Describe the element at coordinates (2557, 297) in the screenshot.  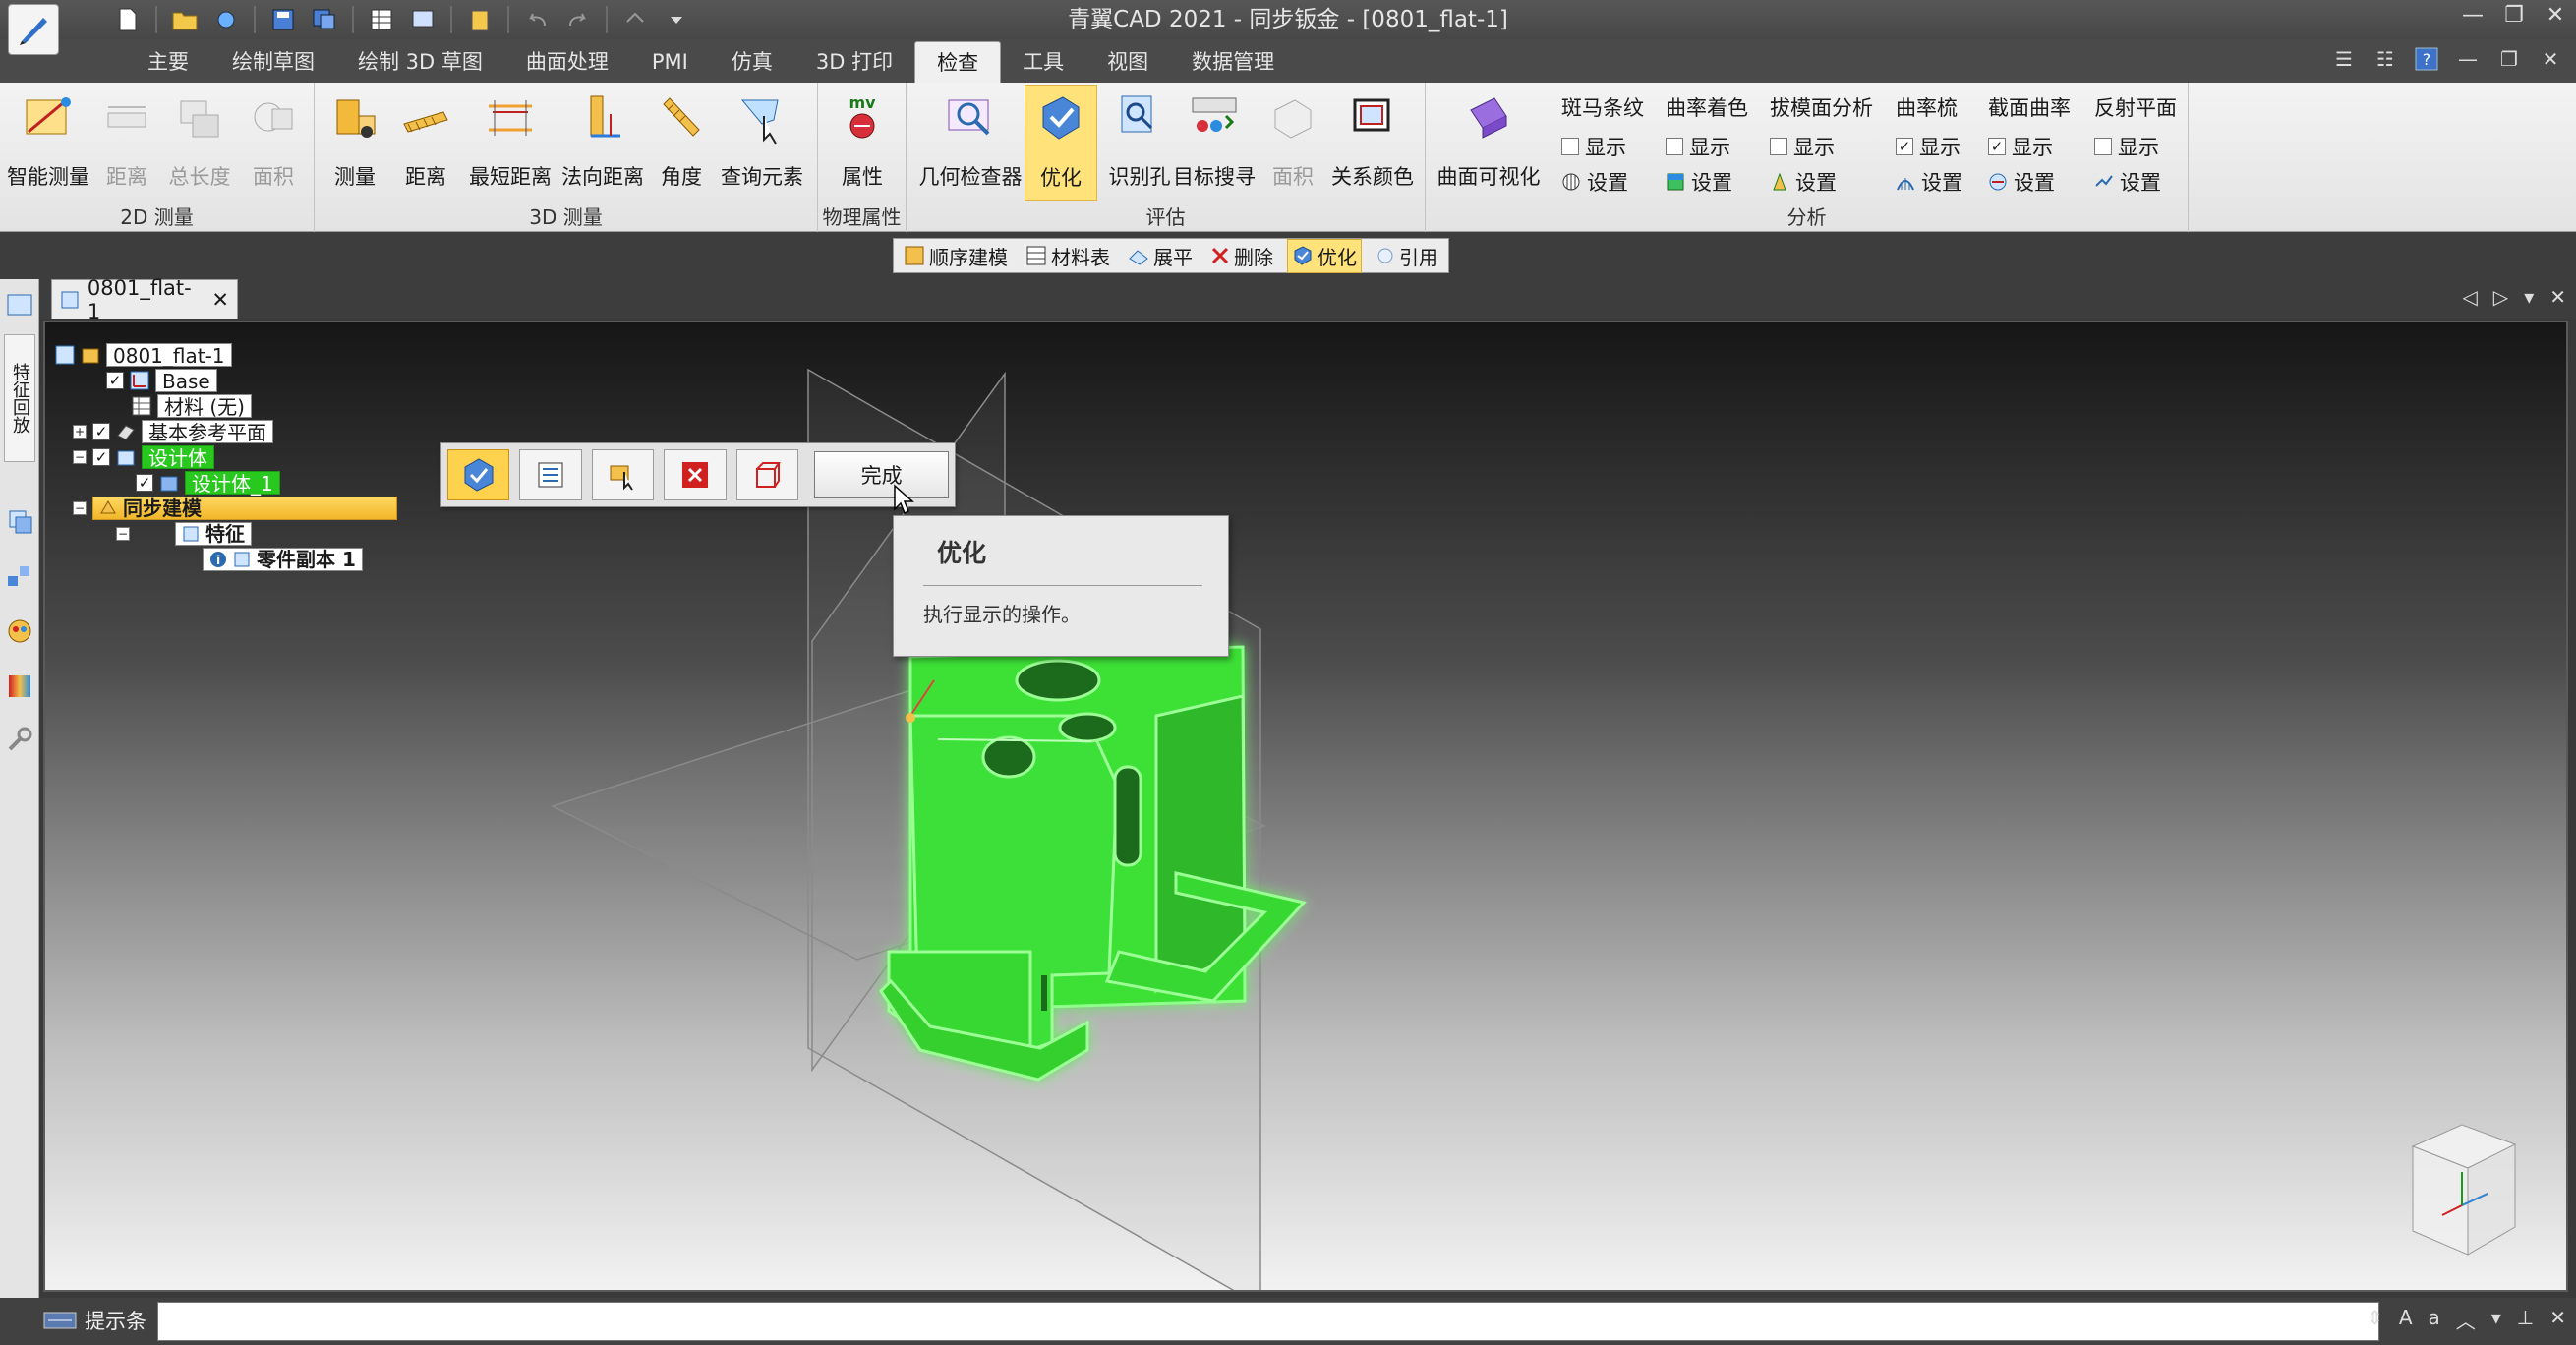
I see `doc-close-icon: ✕` at that location.